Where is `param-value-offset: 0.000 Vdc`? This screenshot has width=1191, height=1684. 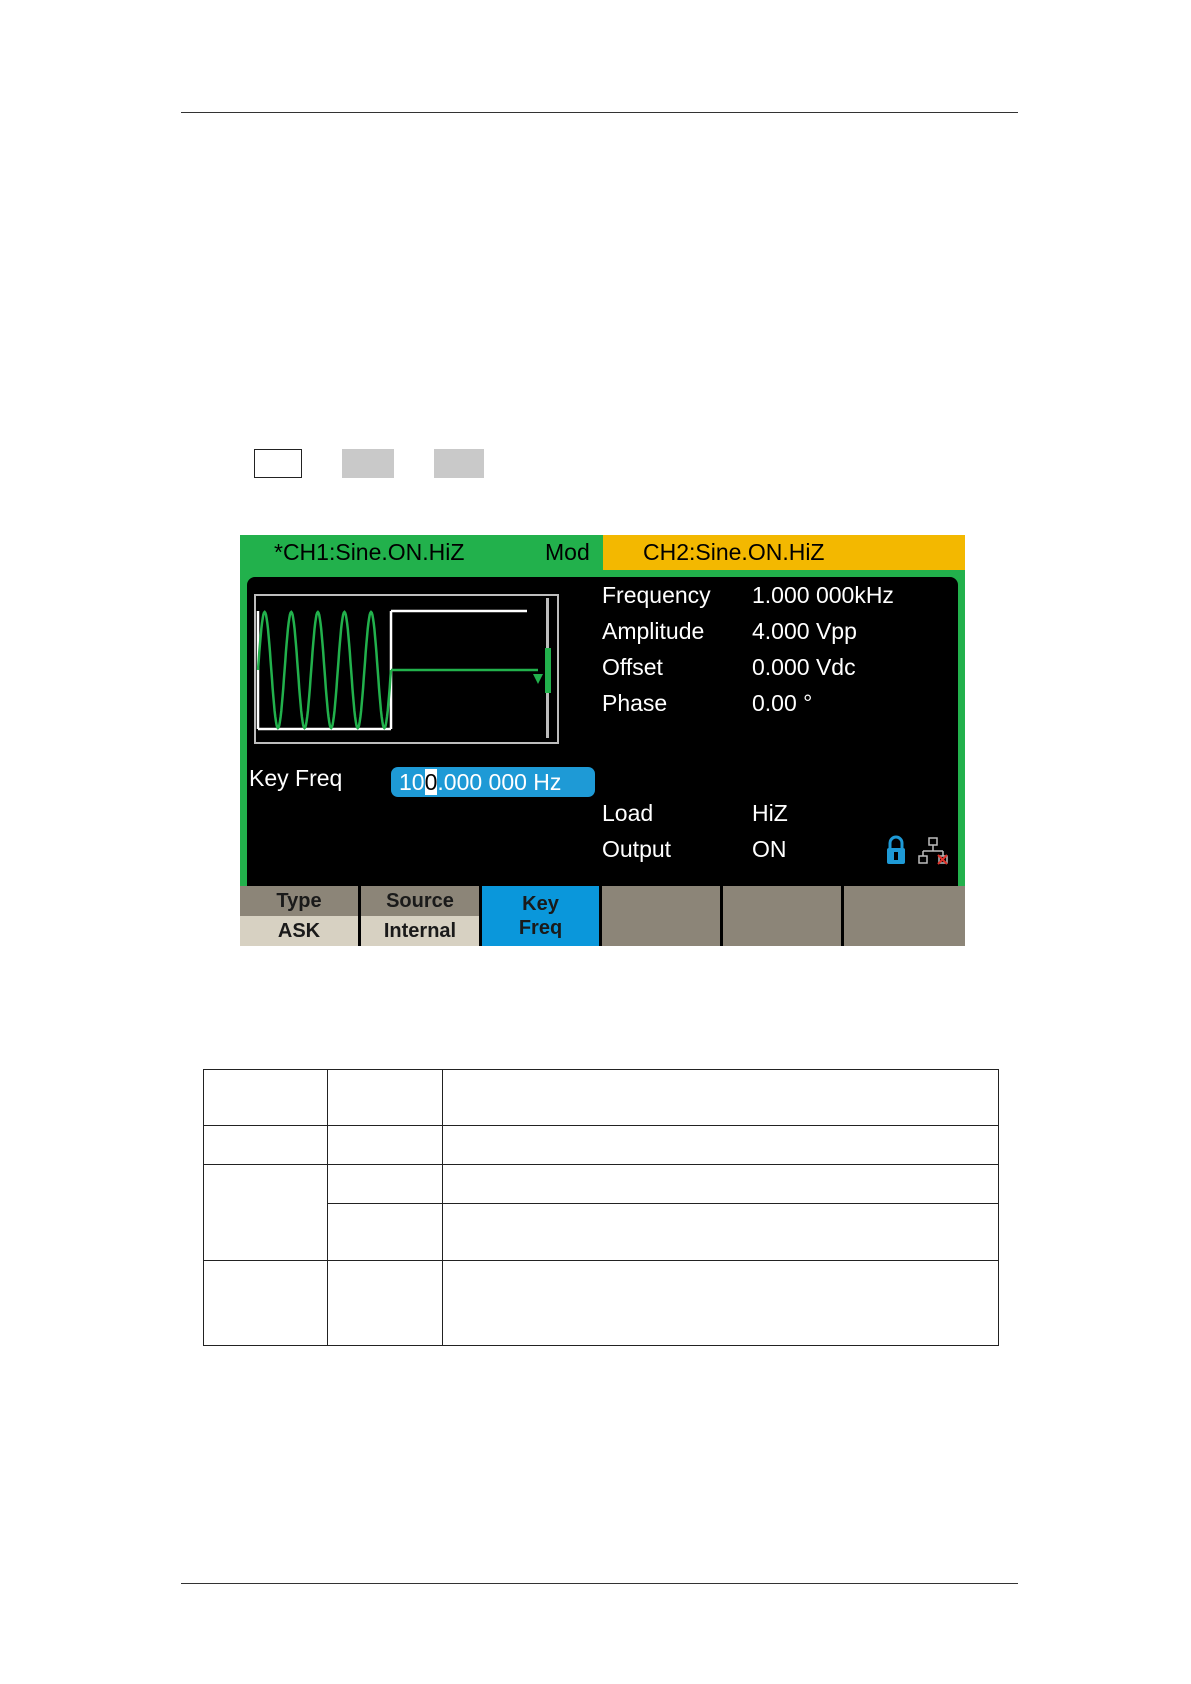 param-value-offset: 0.000 Vdc is located at coordinates (804, 667).